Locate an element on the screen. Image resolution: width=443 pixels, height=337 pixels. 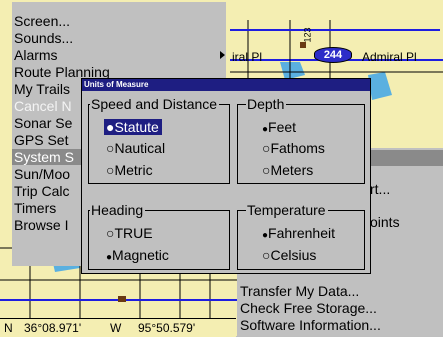
highway-shield: 244 is located at coordinates (333, 55).